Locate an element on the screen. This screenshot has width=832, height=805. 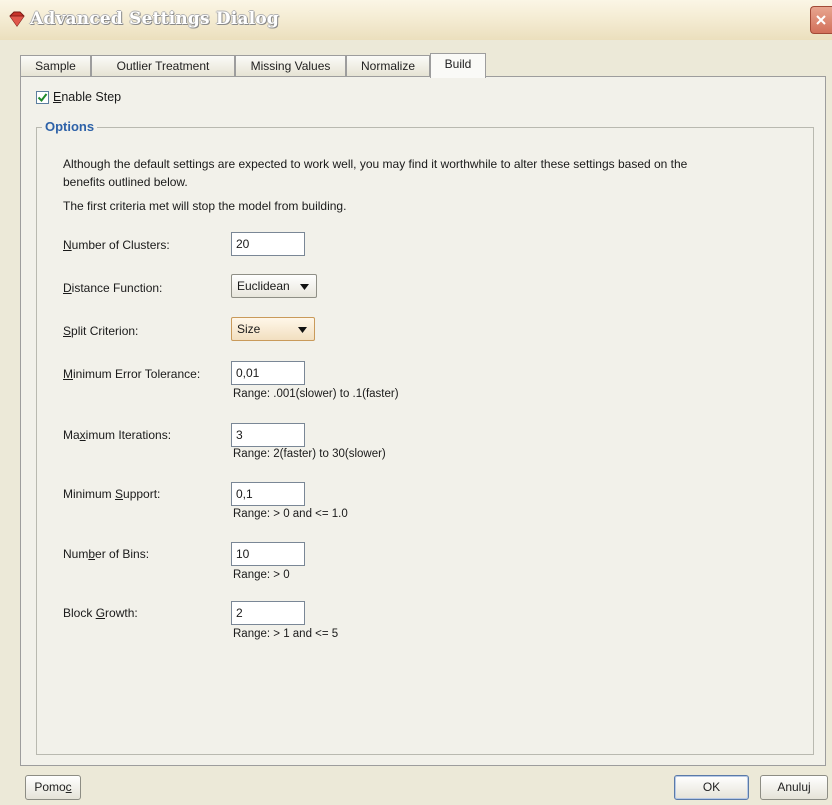
tab-missing-values: Missing Values is located at coordinates (290, 66).